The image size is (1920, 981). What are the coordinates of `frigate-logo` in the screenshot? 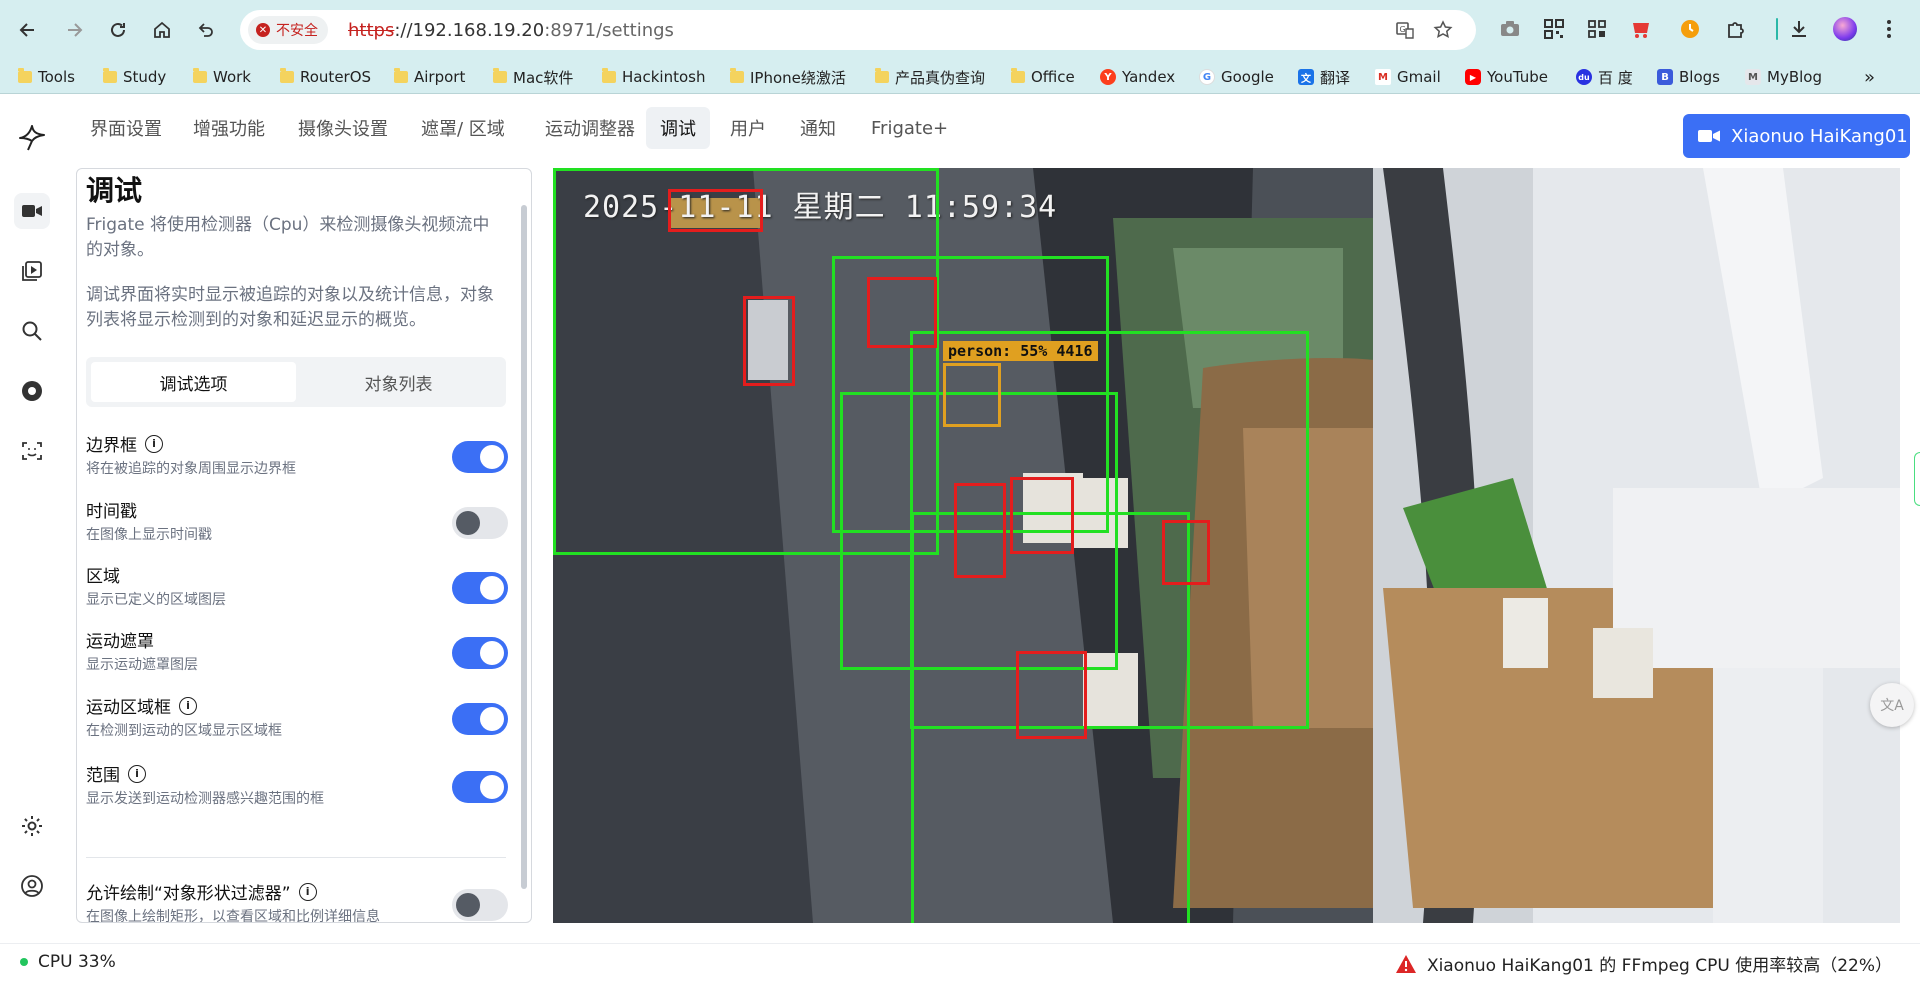 It's located at (32, 137).